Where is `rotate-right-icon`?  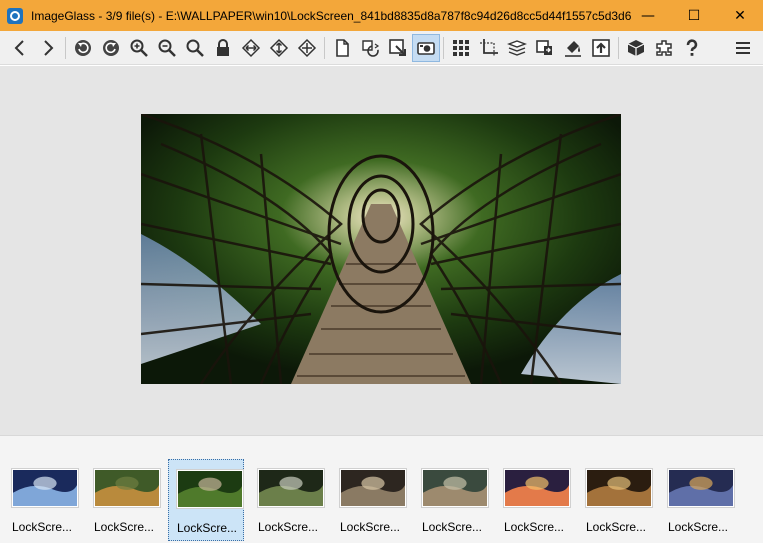 rotate-right-icon is located at coordinates (111, 47).